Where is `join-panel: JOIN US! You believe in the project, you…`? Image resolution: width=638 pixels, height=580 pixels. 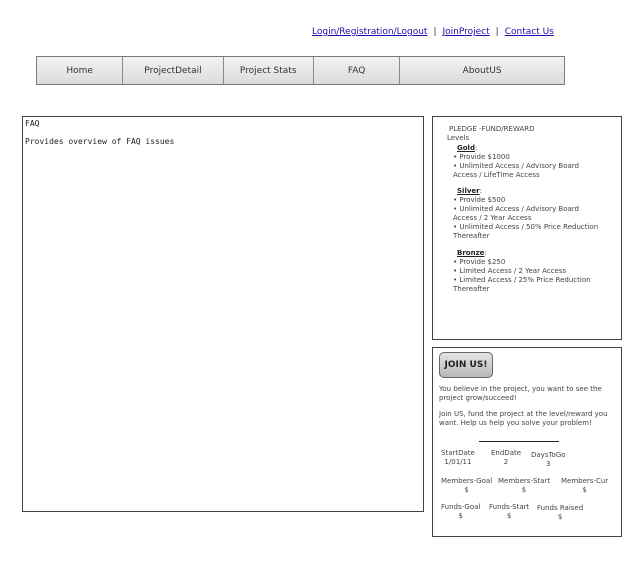
join-panel: JOIN US! You believe in the project, you… is located at coordinates (527, 442).